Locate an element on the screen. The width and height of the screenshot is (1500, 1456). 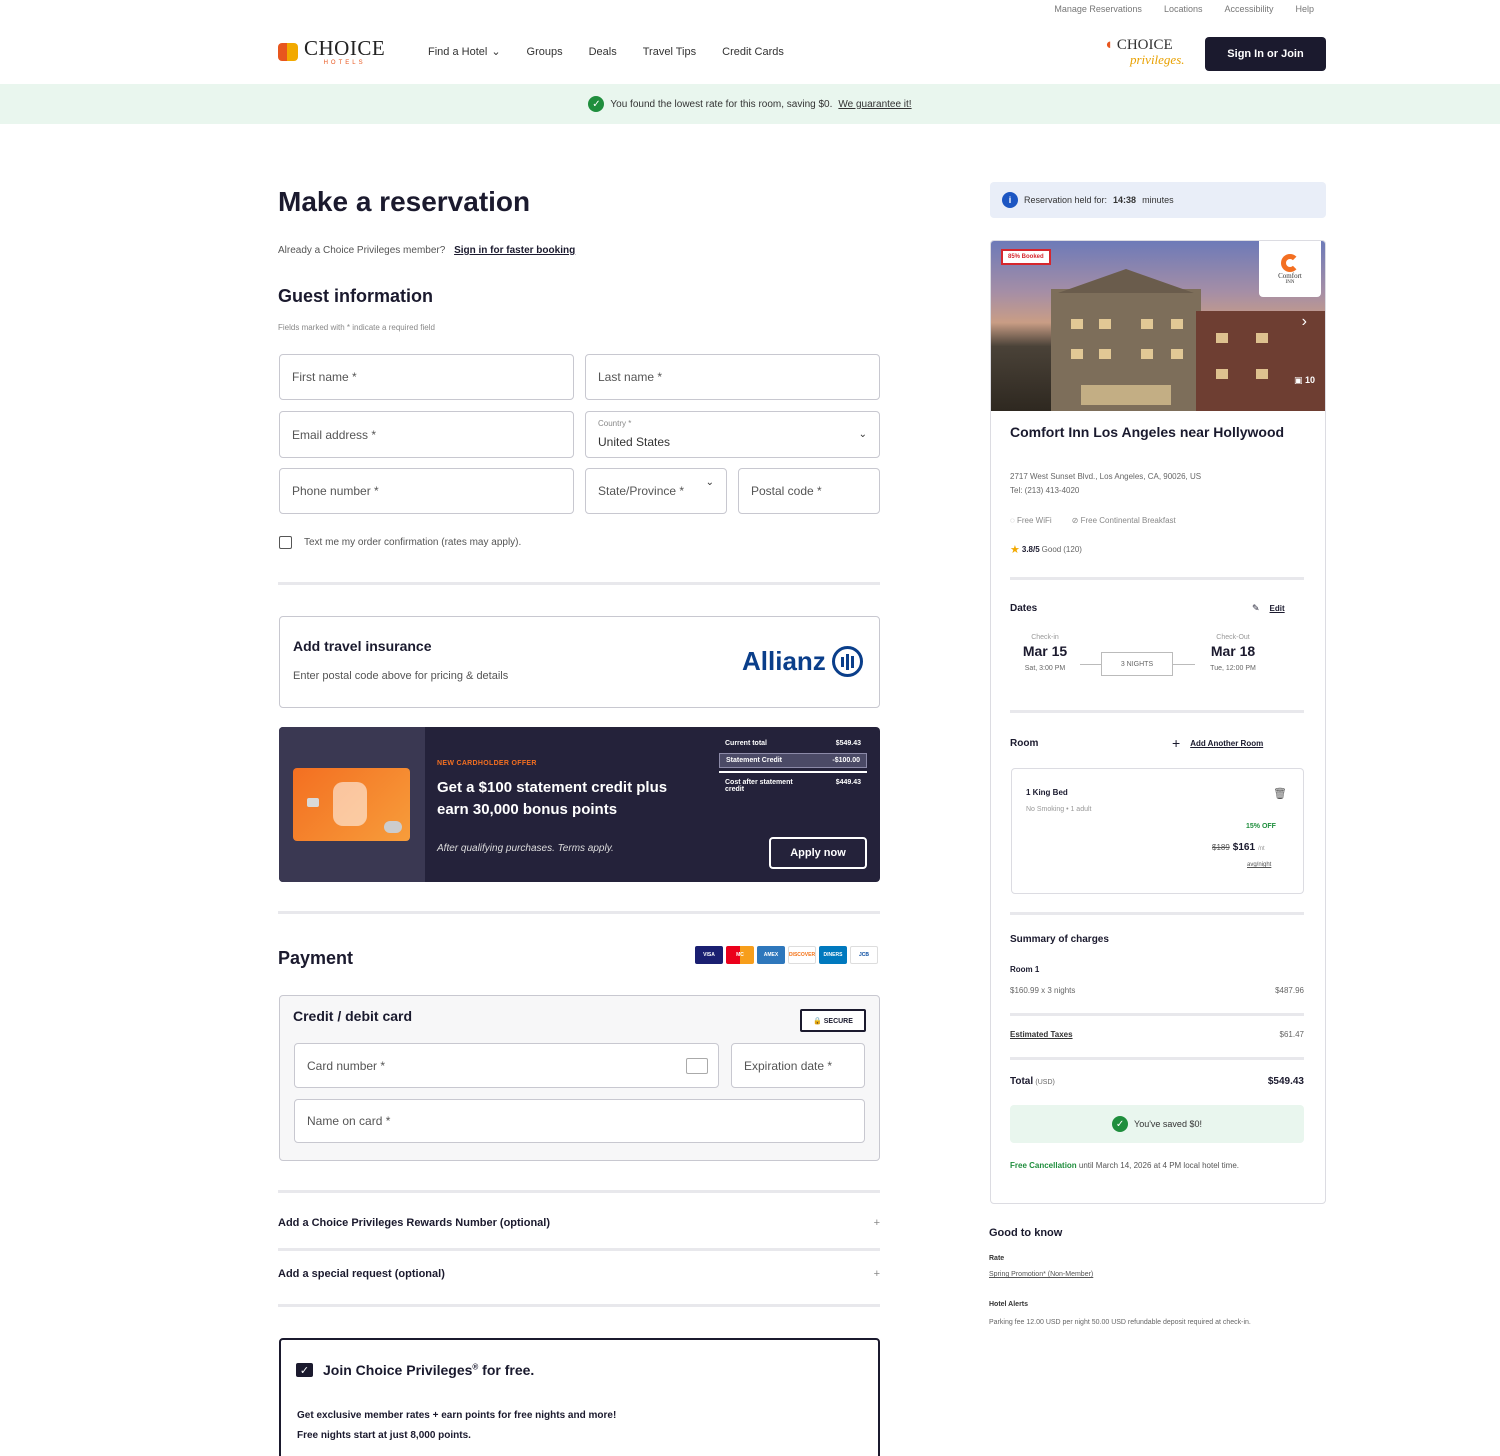
promo-row-value: $449.43 is located at coordinates (848, 782).